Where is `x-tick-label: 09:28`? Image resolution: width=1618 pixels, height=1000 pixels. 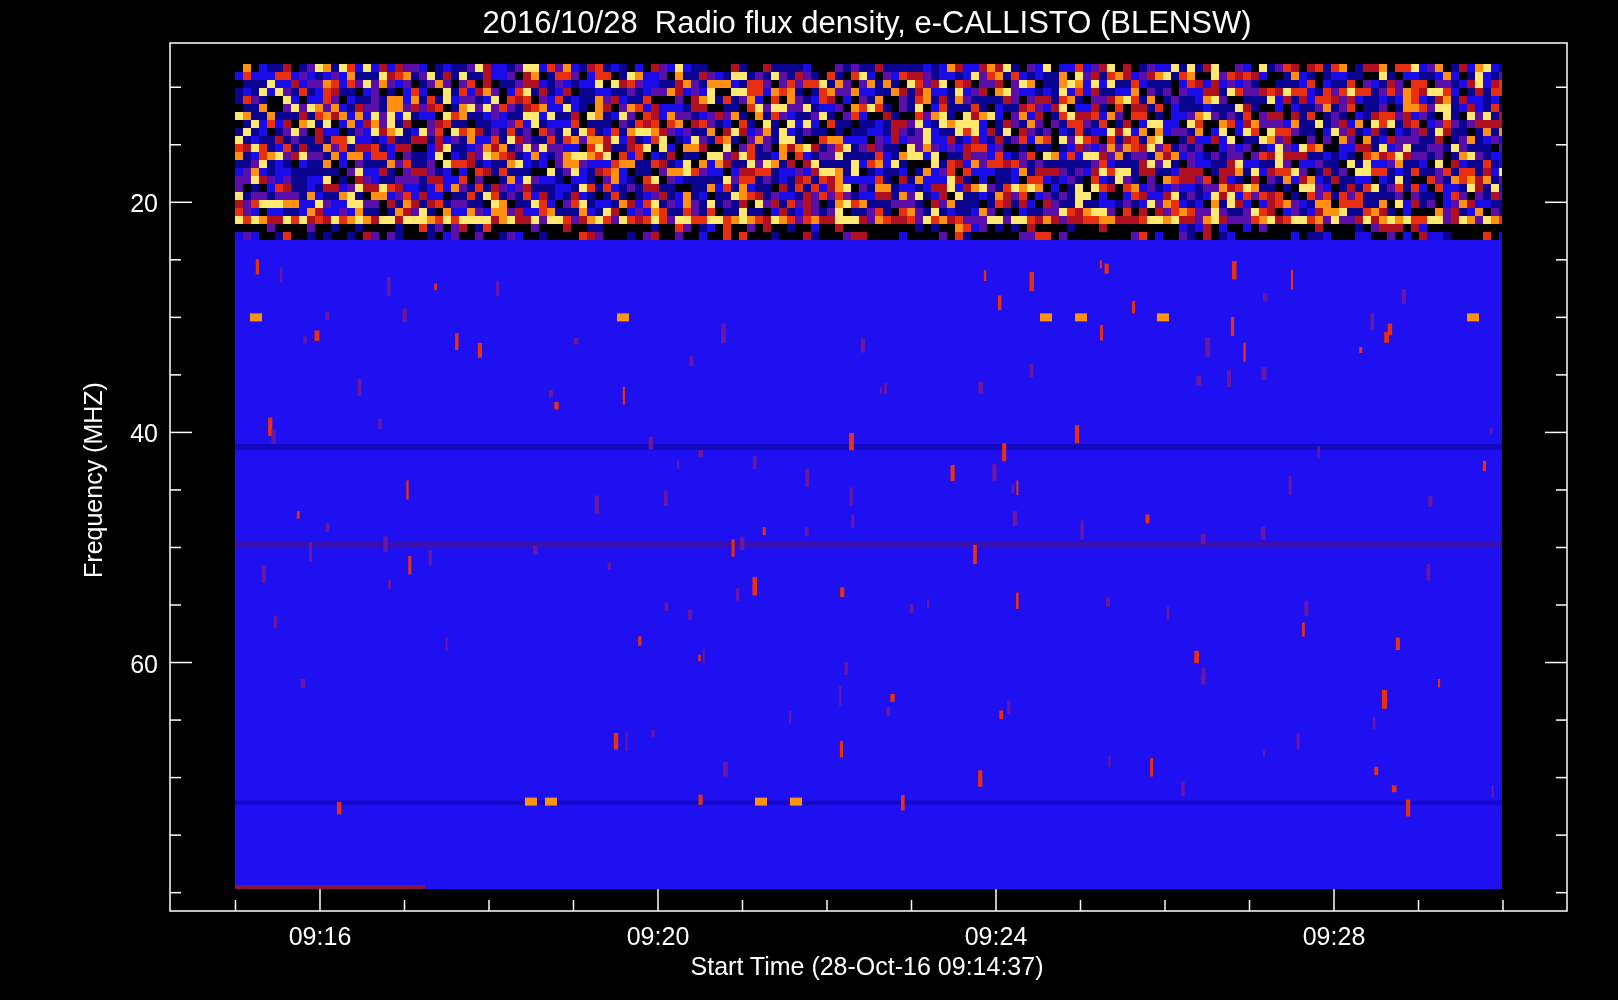 x-tick-label: 09:28 is located at coordinates (1334, 936).